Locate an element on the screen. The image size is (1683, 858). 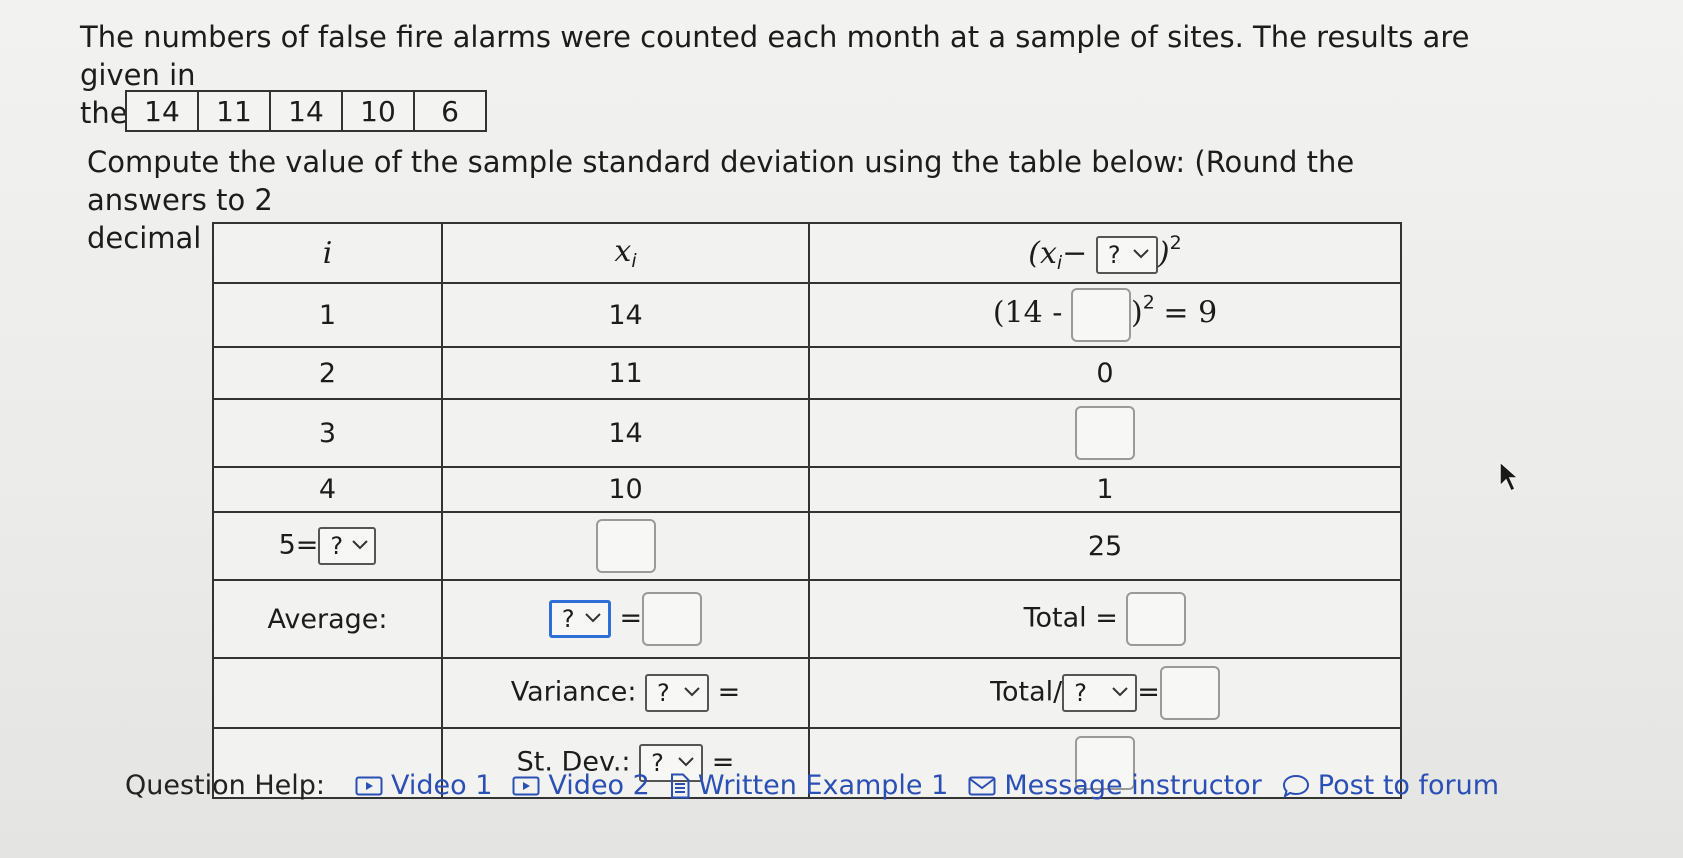
average-symbol-select: ? is located at coordinates (579, 619).